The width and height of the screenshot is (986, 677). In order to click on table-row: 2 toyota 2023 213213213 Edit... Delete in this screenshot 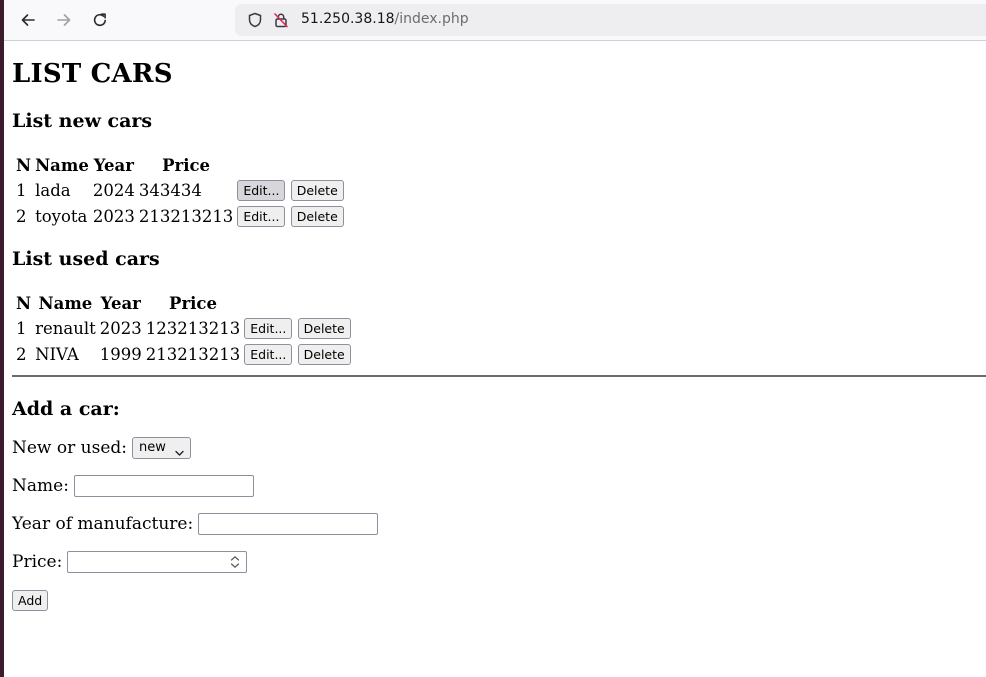, I will do `click(180, 216)`.